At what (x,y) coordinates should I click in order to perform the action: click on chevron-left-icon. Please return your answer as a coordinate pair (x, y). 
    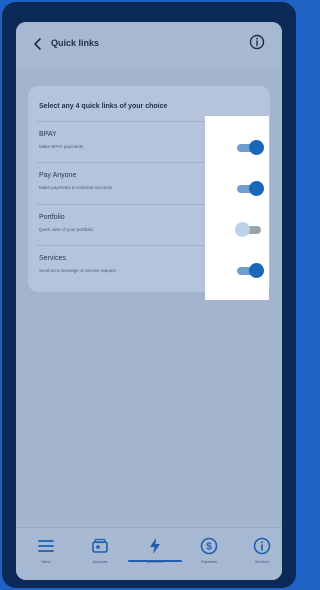
    Looking at the image, I should click on (37, 44).